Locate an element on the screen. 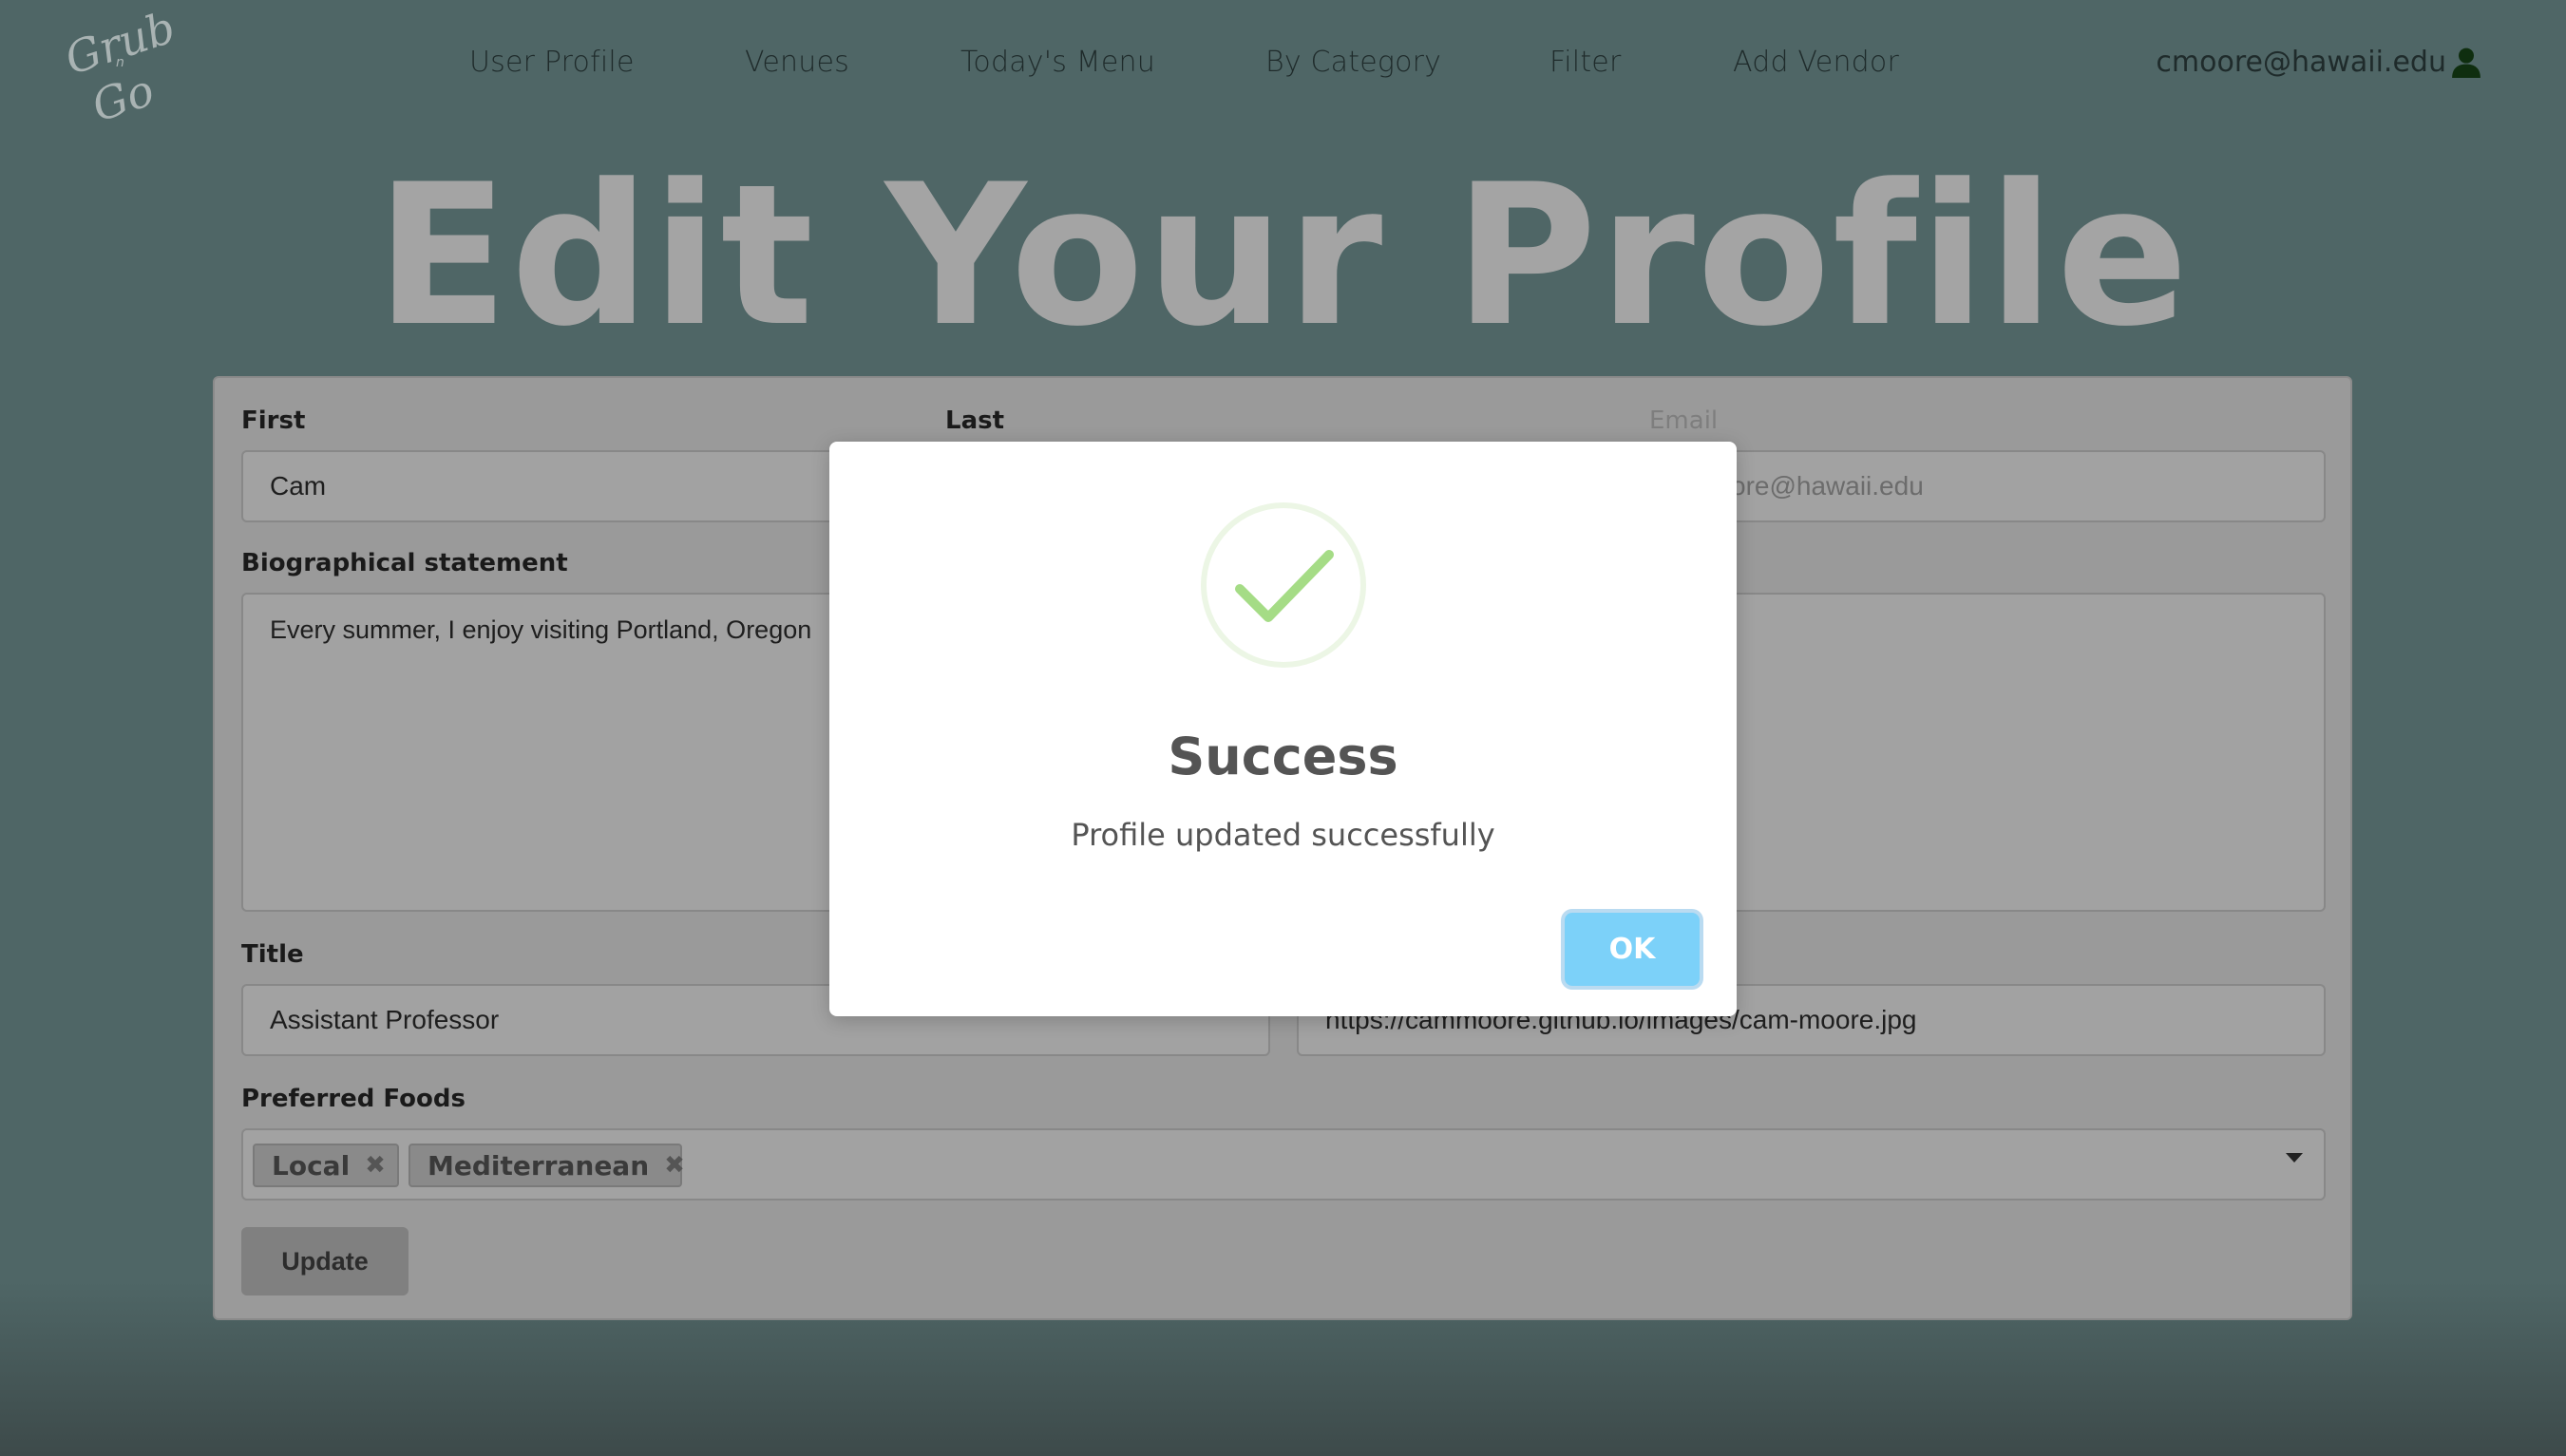  success-dialog: Success Profile updated successfully OK is located at coordinates (1283, 729).